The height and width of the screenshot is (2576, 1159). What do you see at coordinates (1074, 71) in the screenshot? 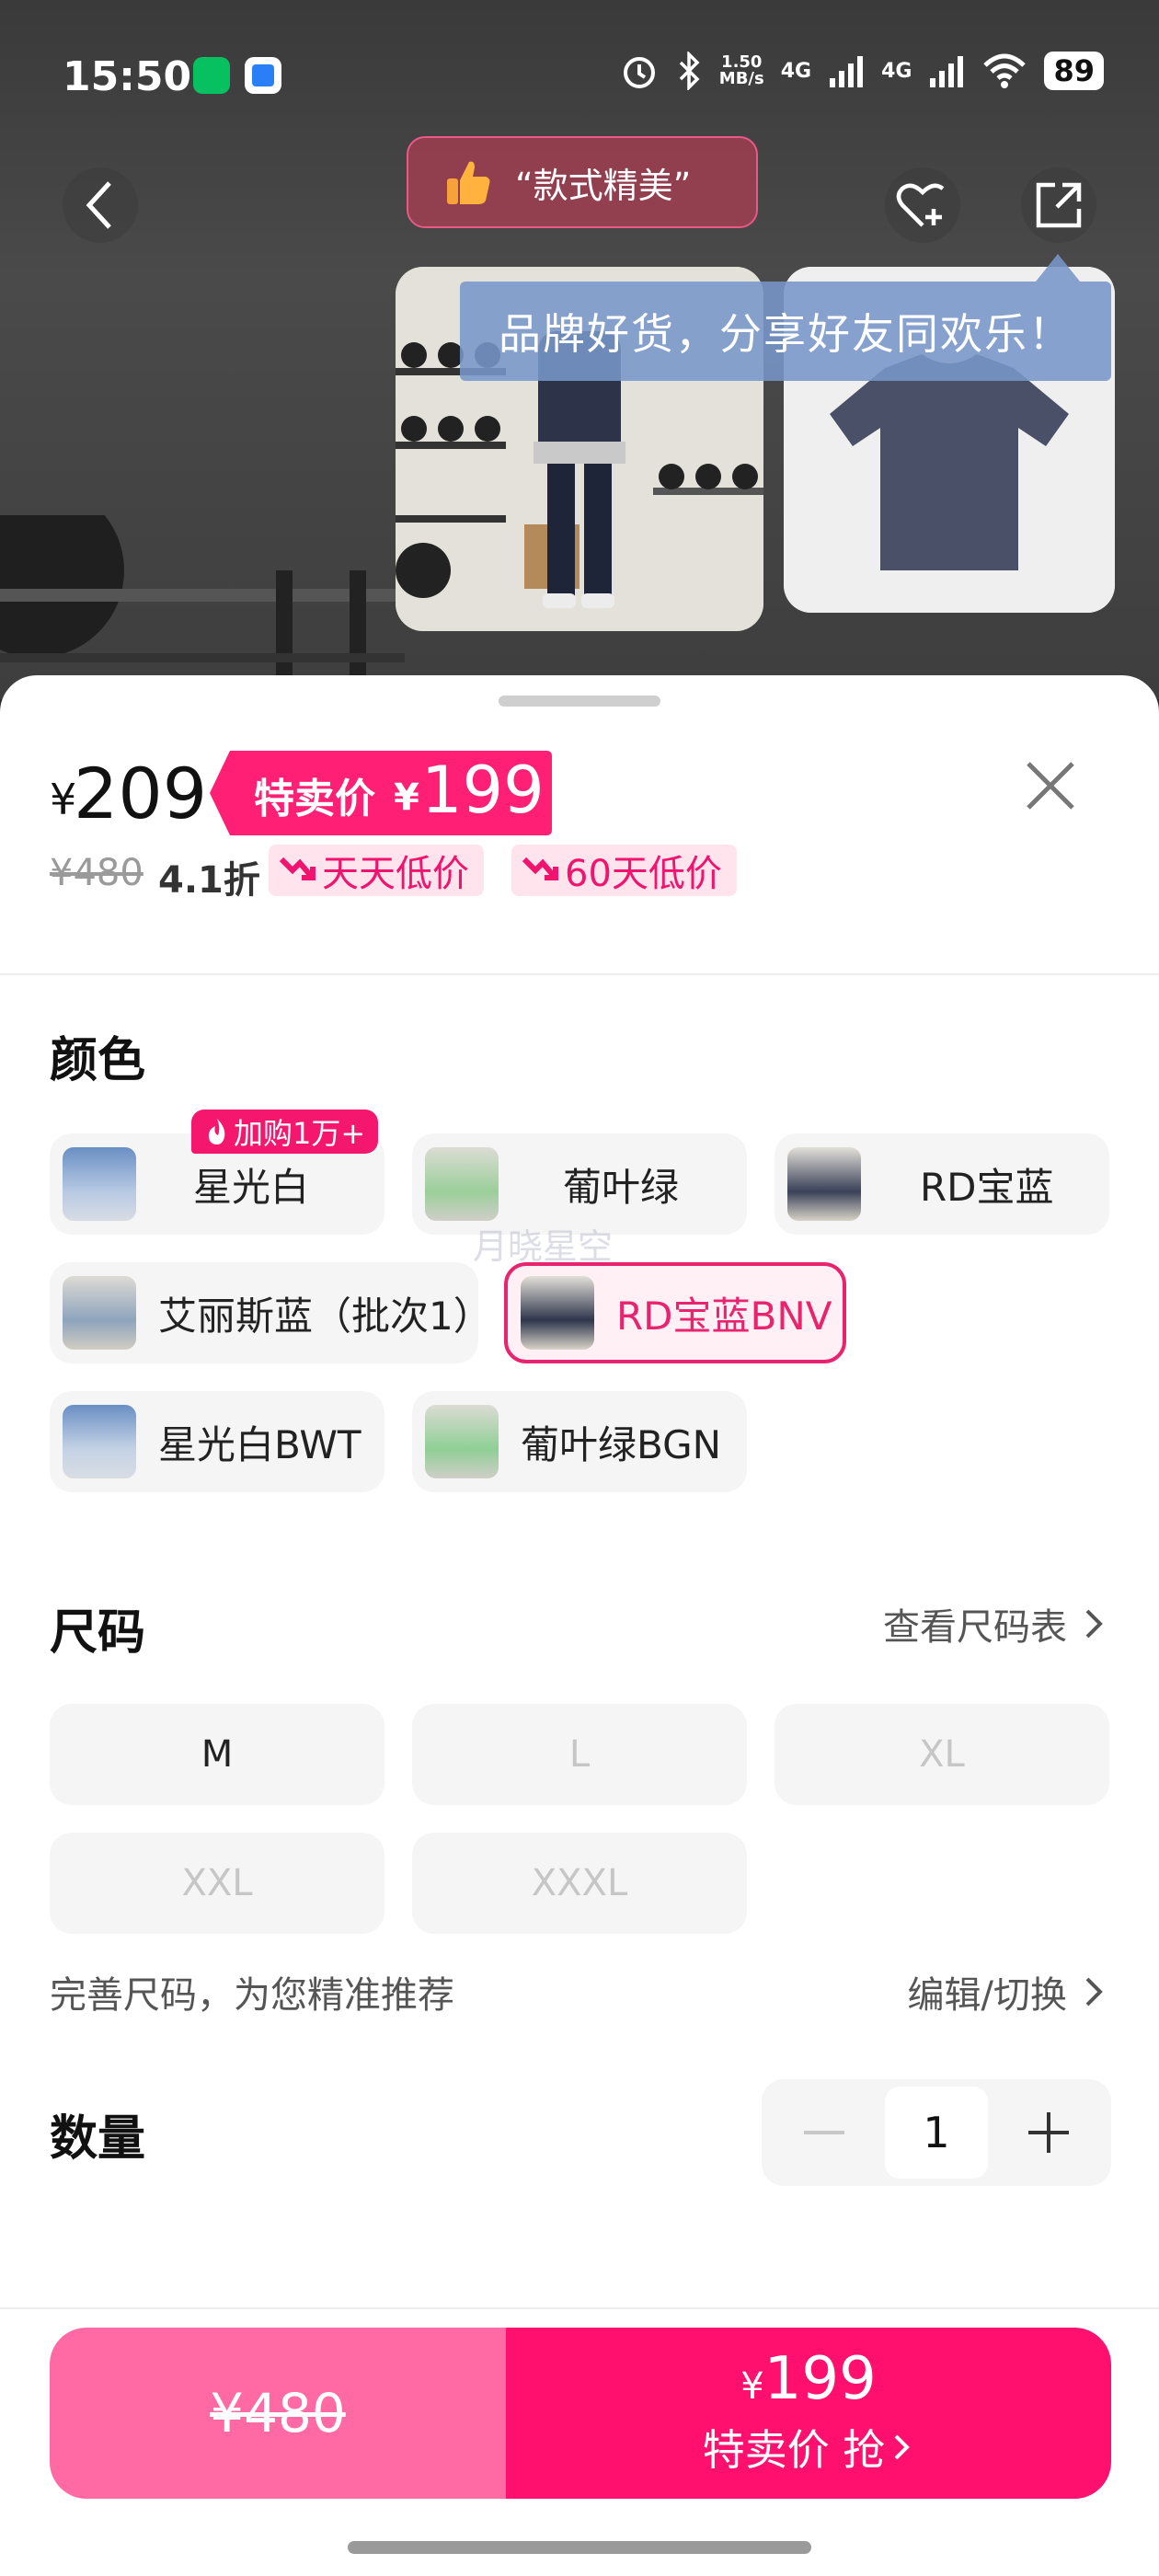
I see `battery-level: 89` at bounding box center [1074, 71].